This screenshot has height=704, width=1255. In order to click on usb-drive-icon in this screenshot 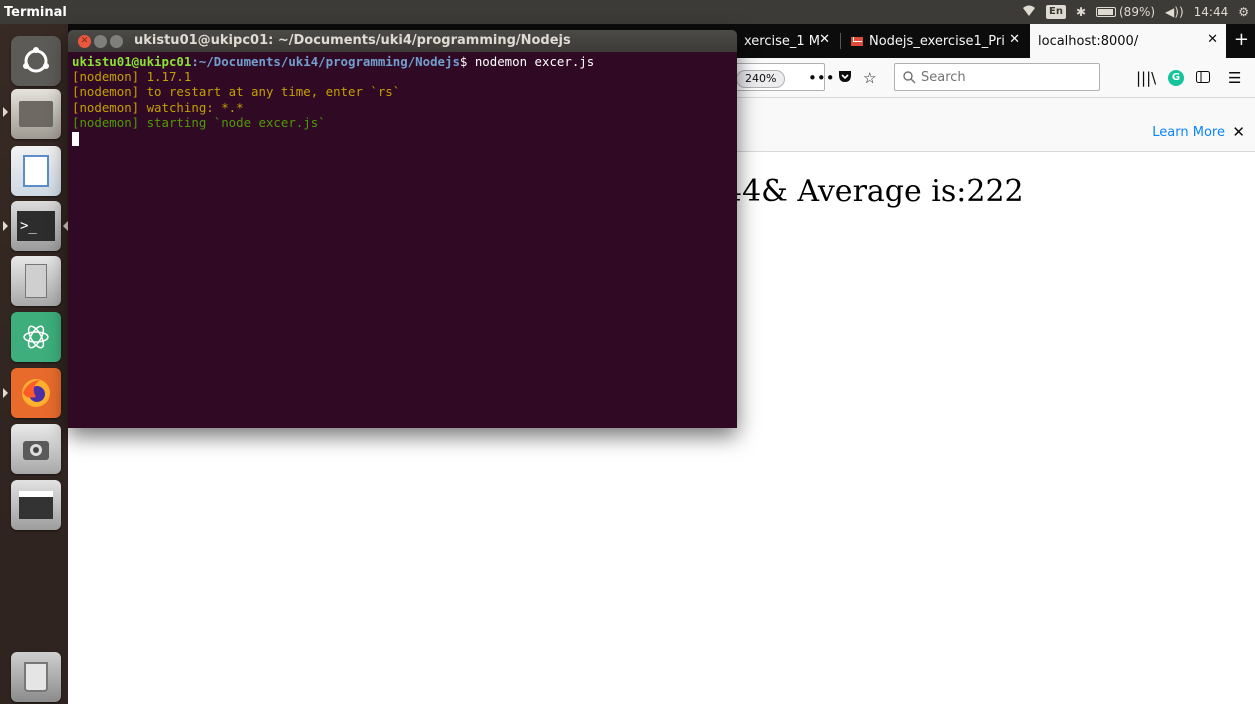, I will do `click(36, 281)`.